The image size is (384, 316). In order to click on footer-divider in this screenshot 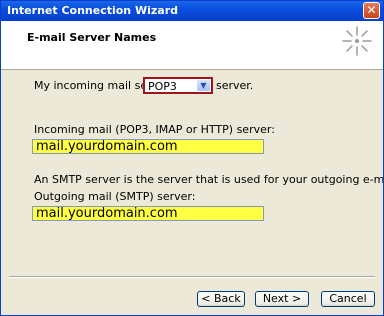, I will do `click(192, 277)`.